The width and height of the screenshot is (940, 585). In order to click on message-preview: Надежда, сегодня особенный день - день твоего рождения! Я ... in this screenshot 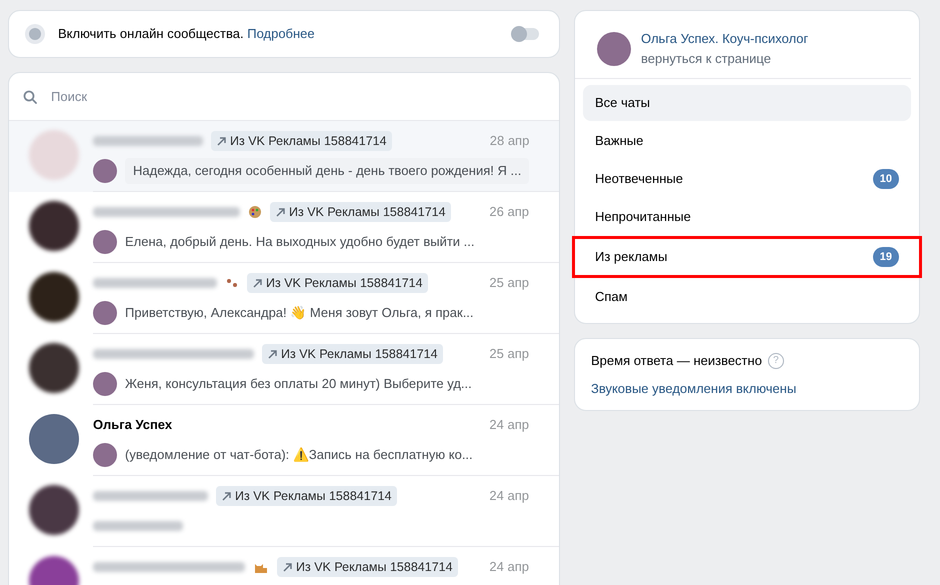, I will do `click(327, 171)`.